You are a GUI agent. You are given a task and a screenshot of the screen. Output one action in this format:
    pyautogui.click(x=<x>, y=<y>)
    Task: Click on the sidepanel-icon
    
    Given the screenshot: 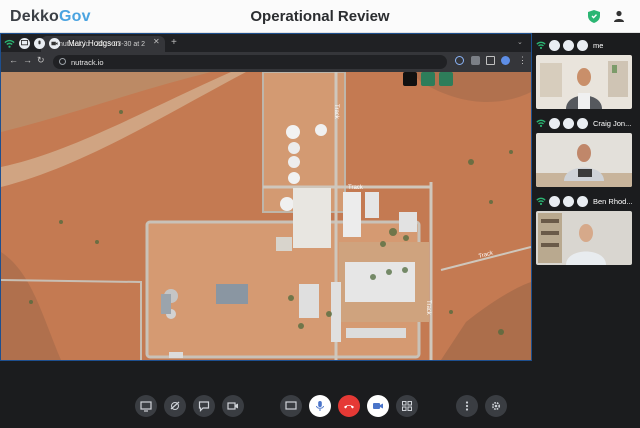 What is the action you would take?
    pyautogui.click(x=490, y=60)
    